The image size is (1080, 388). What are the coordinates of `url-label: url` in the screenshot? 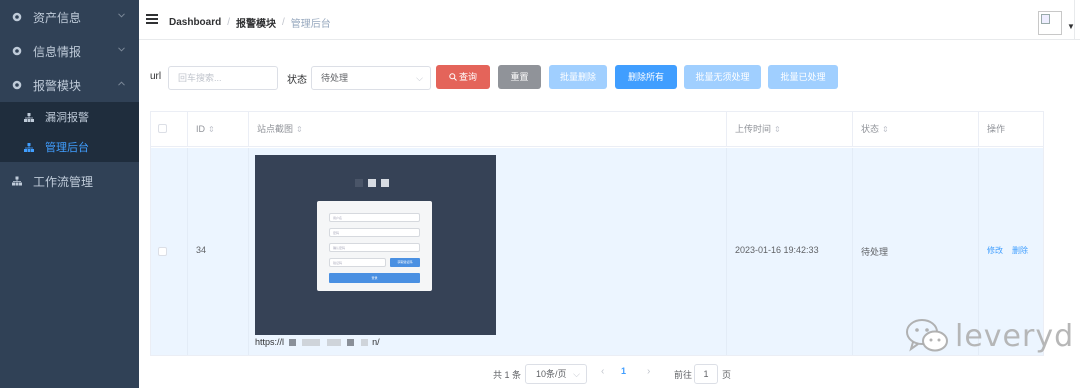 It's located at (156, 76).